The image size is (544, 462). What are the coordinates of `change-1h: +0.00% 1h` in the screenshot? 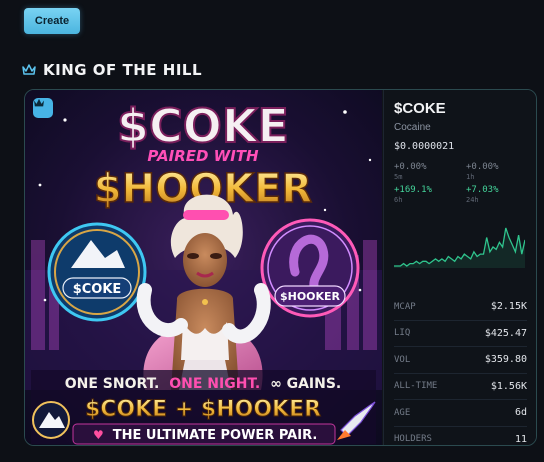 It's located at (482, 171).